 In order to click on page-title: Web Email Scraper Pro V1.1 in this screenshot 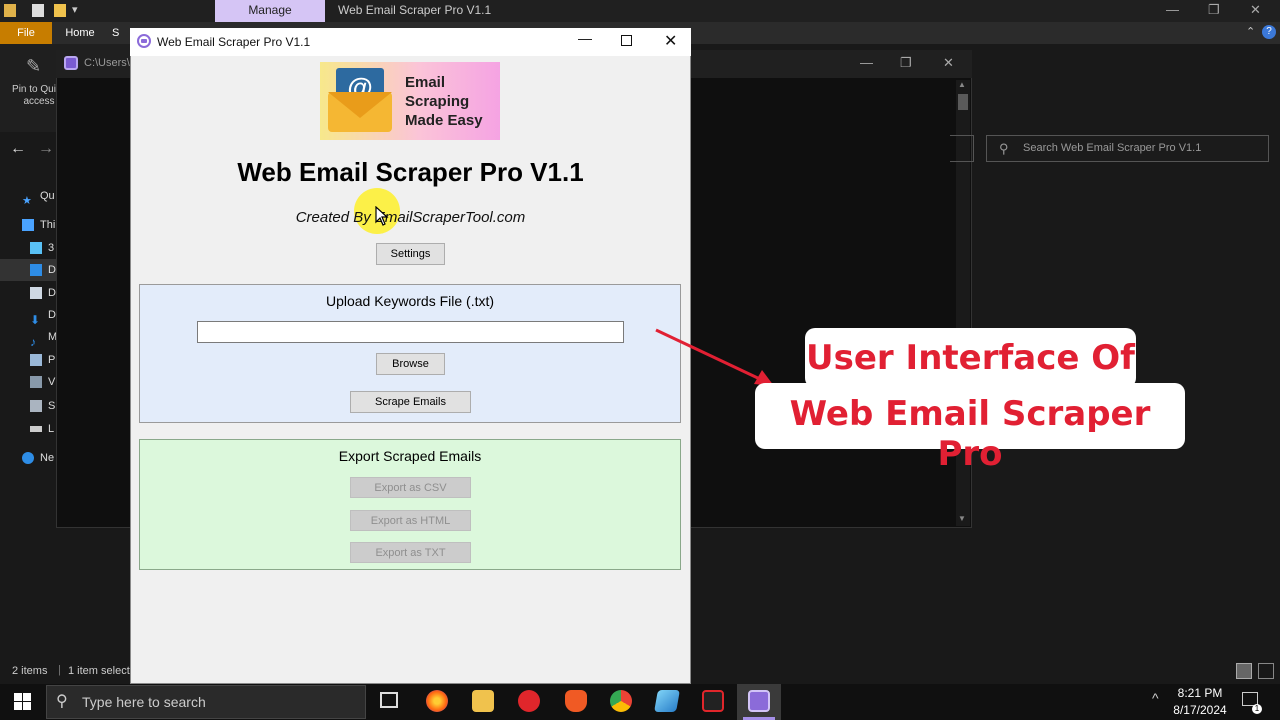, I will do `click(410, 172)`.